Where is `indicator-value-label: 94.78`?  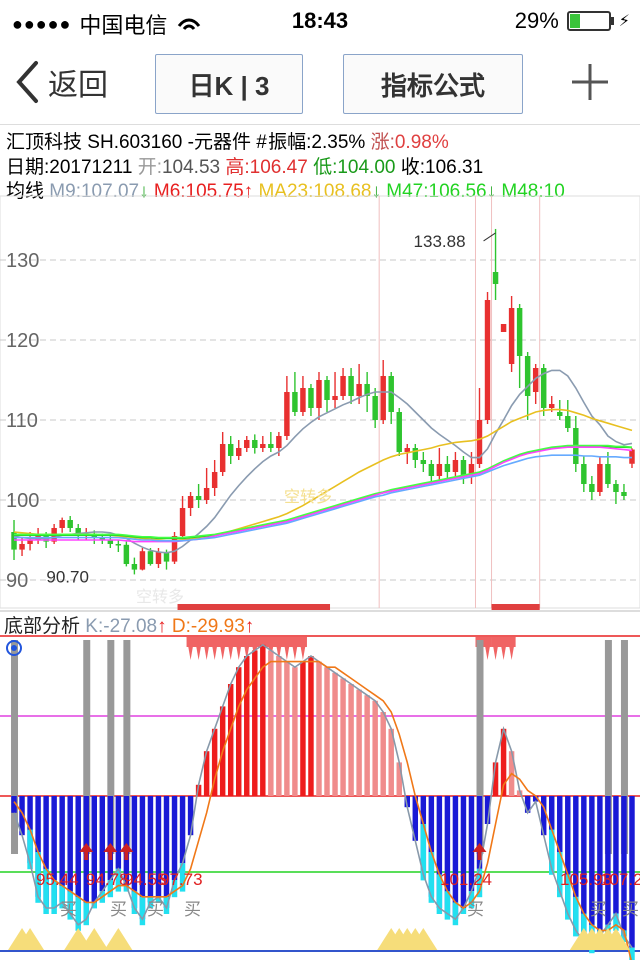 indicator-value-label: 94.78 is located at coordinates (107, 879).